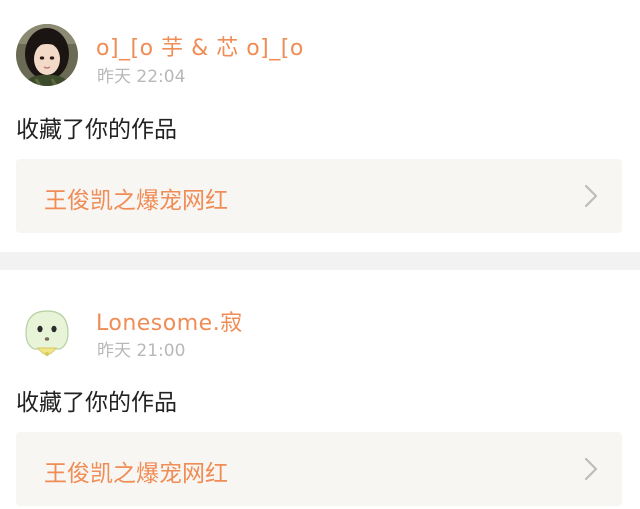 Image resolution: width=640 pixels, height=509 pixels. What do you see at coordinates (169, 321) in the screenshot?
I see `username: Lonesome.寂` at bounding box center [169, 321].